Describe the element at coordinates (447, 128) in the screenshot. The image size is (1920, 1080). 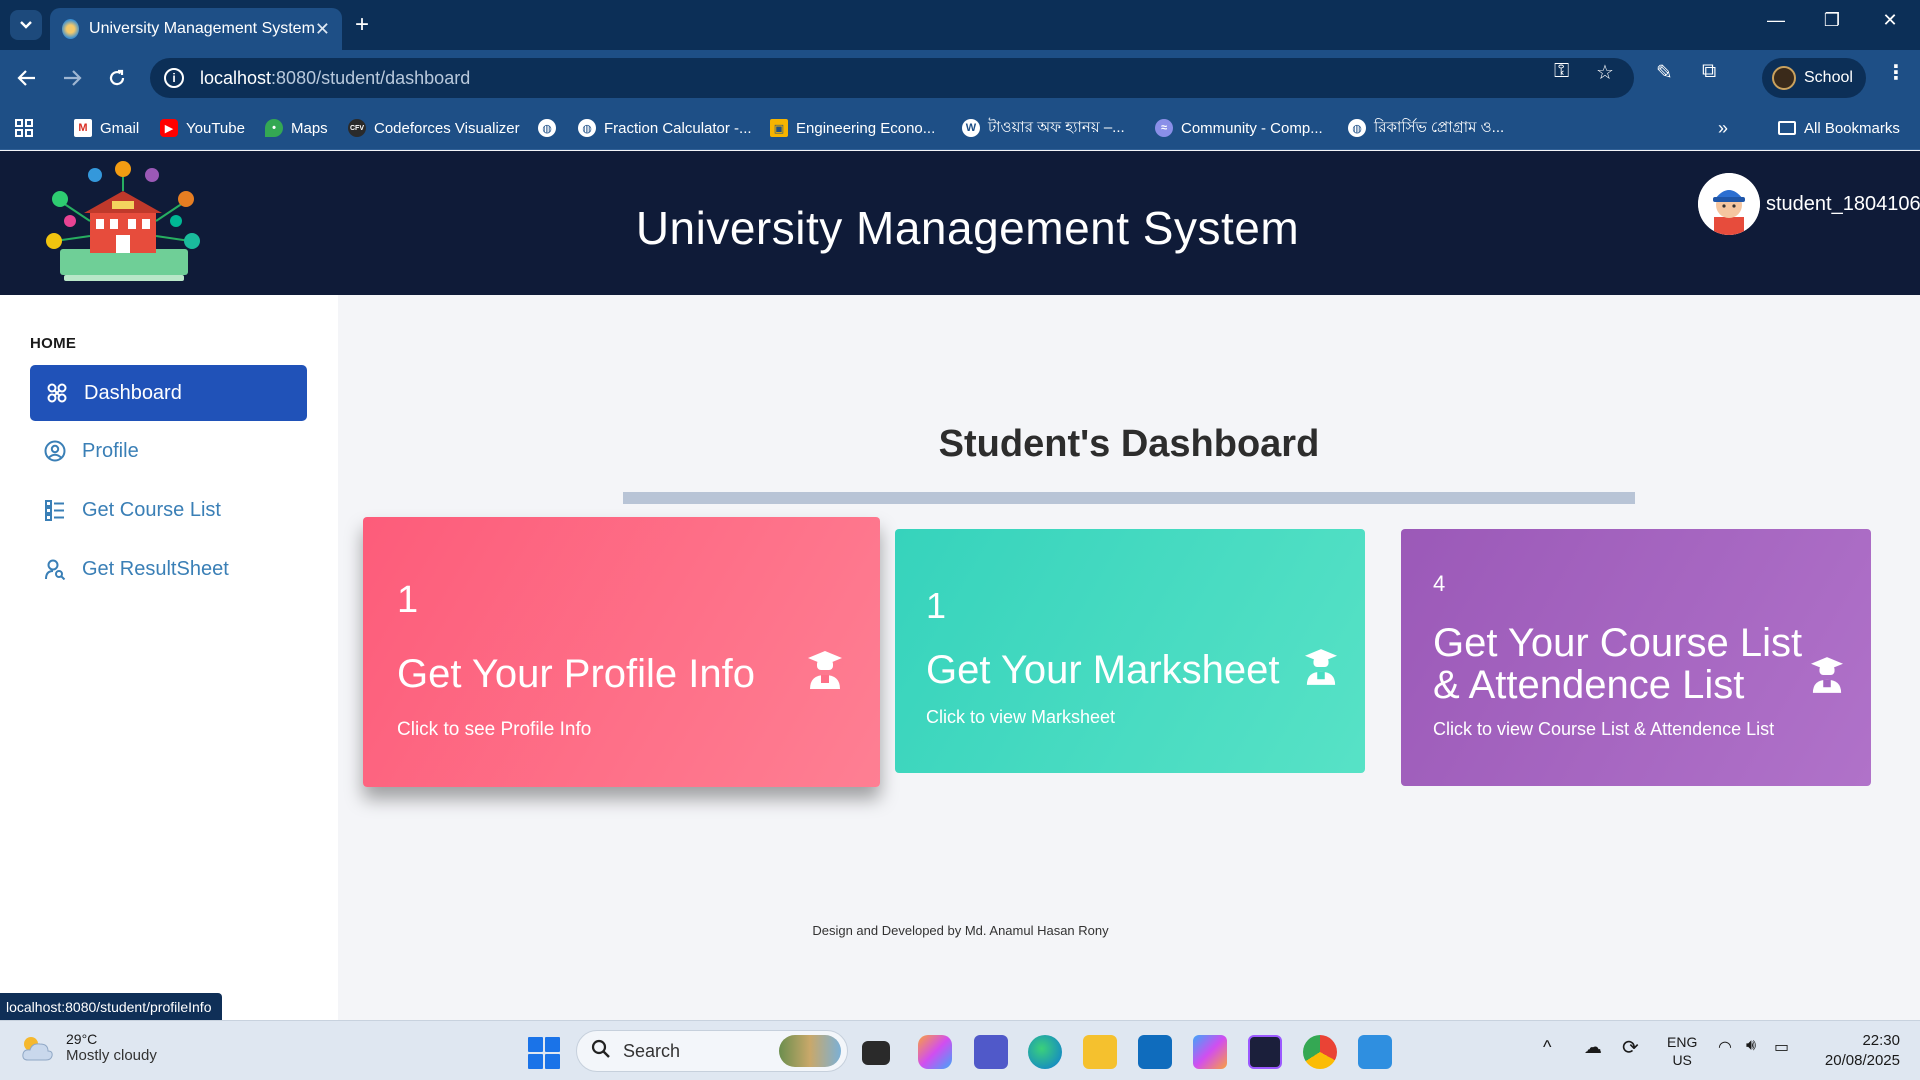
I see `bookmark-label: Codeforces Visualizer` at that location.